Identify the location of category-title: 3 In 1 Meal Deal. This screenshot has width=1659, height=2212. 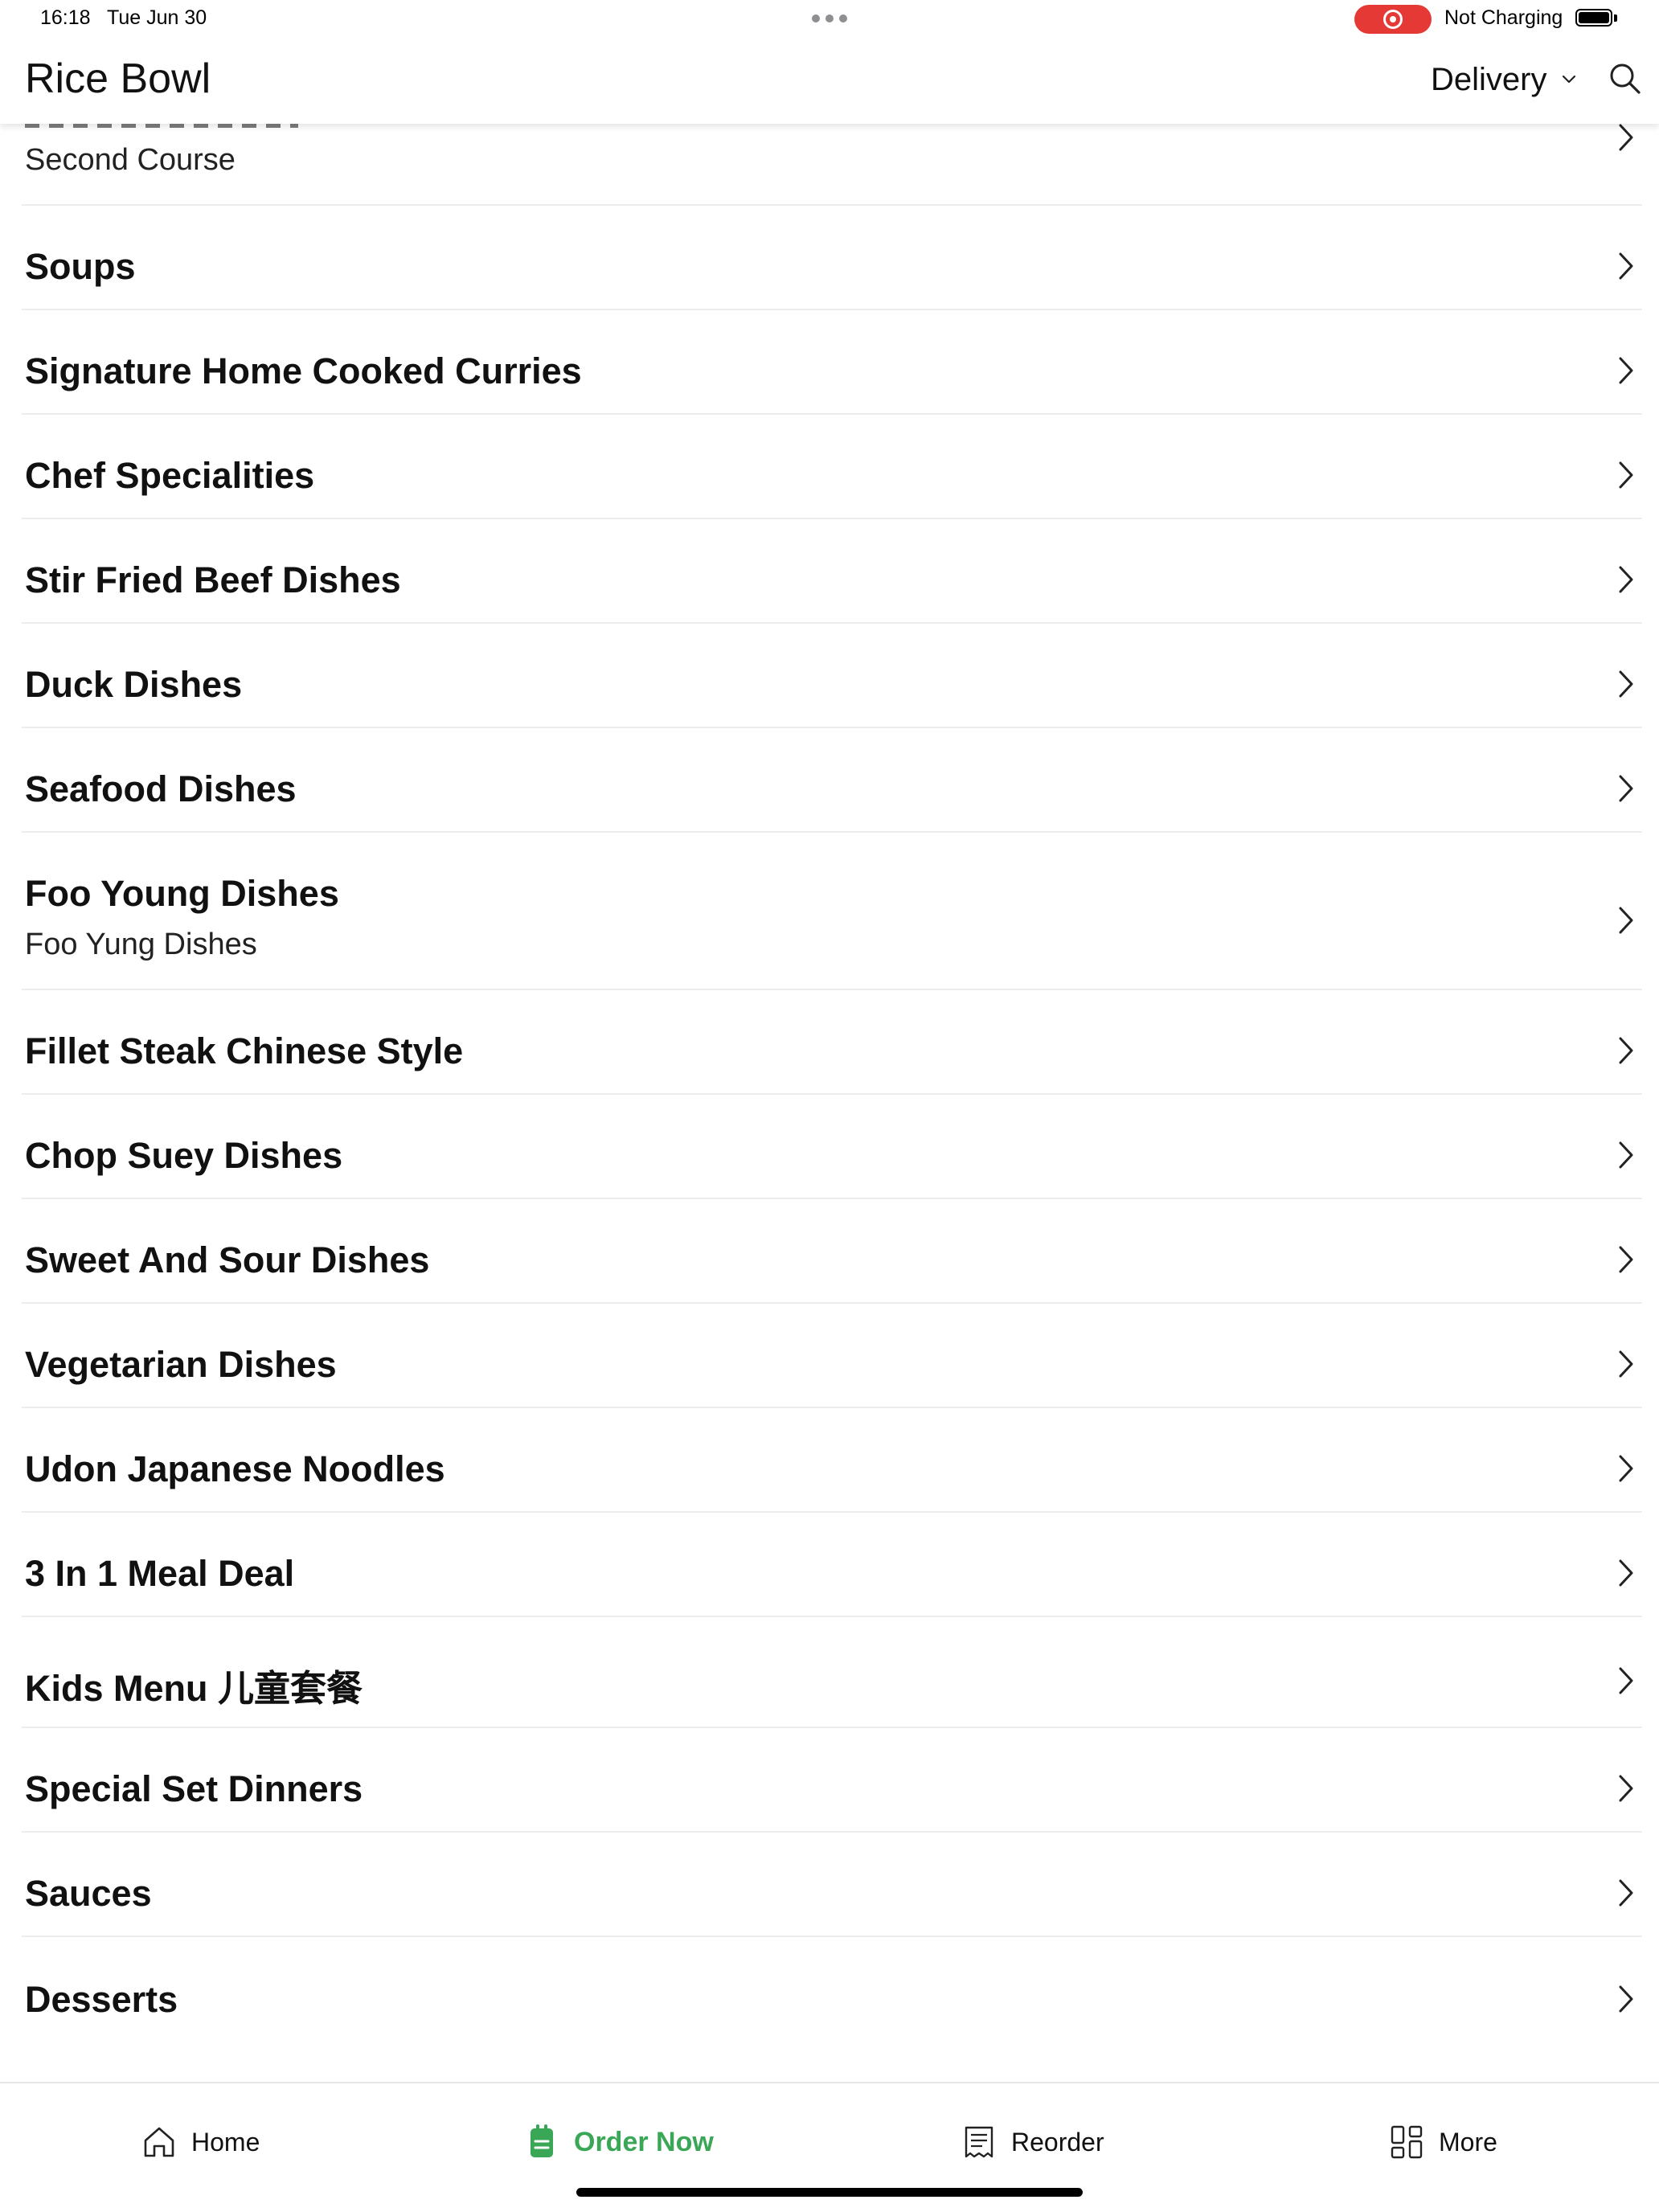
(160, 1573).